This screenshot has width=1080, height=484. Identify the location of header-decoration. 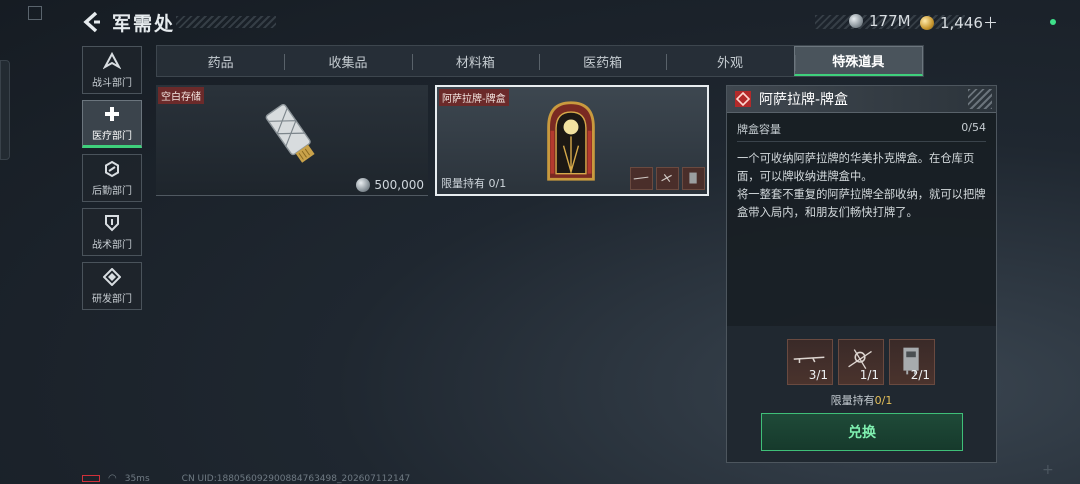
(980, 99).